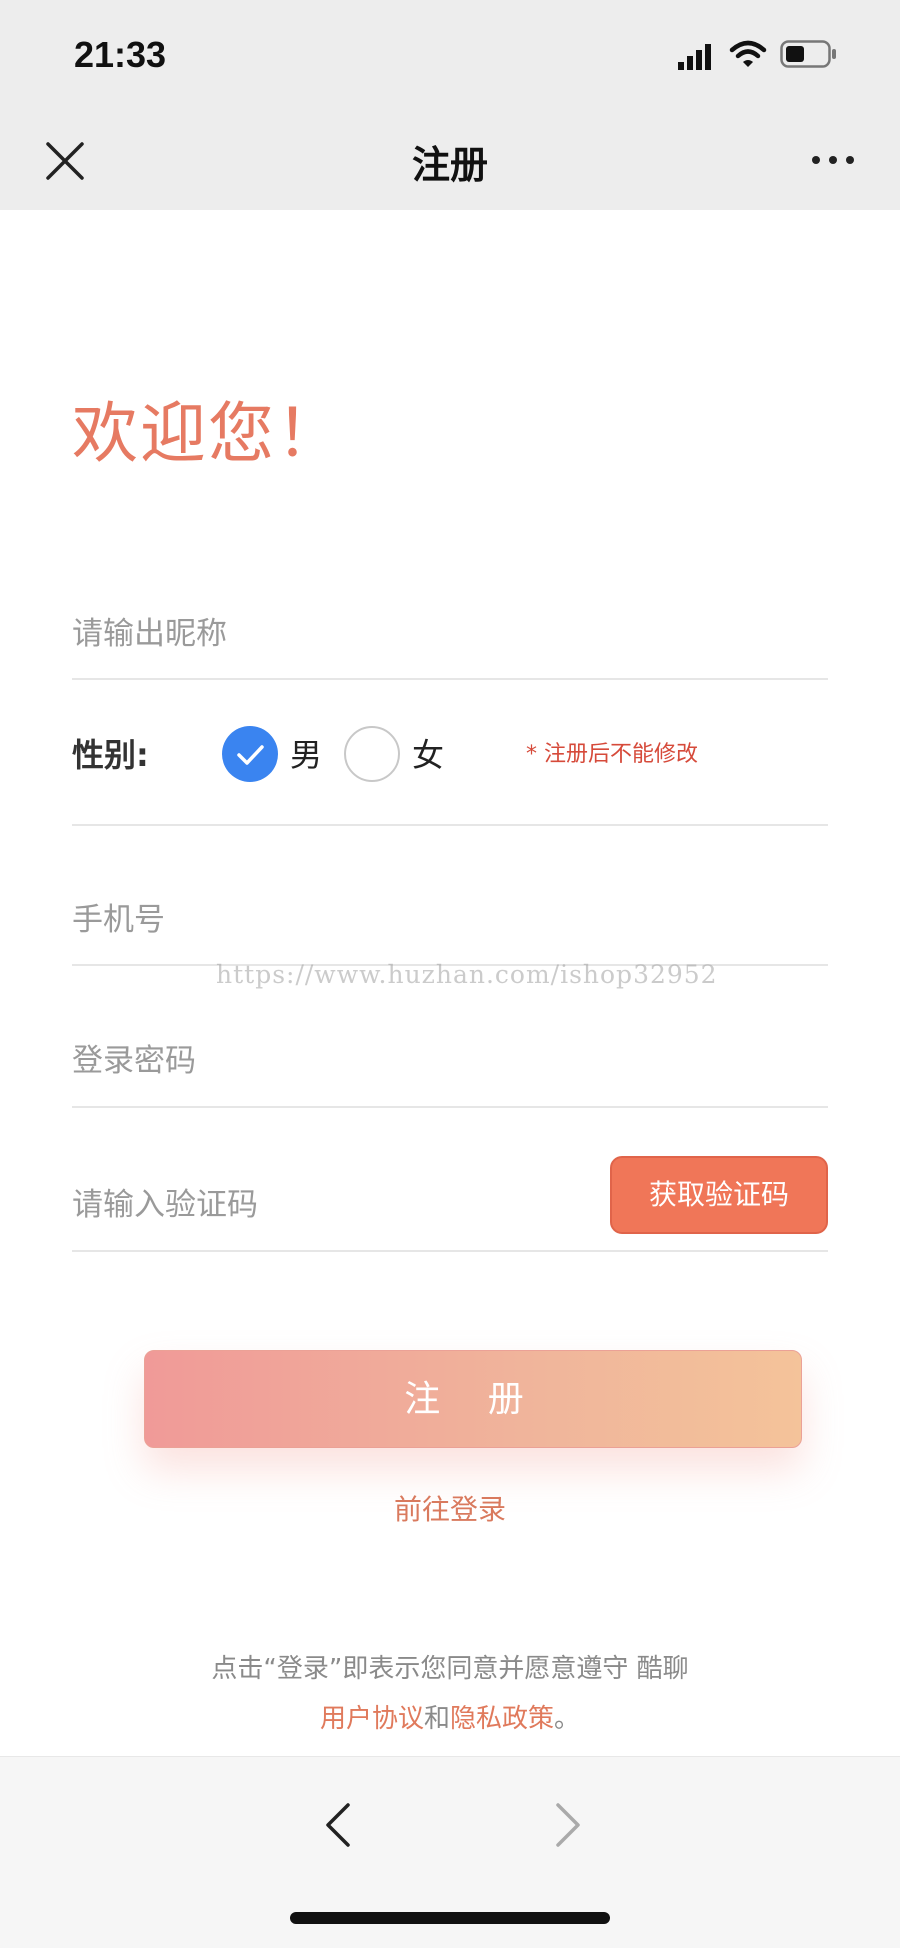 The width and height of the screenshot is (900, 1948). I want to click on get-code-button: 获取验证码, so click(719, 1195).